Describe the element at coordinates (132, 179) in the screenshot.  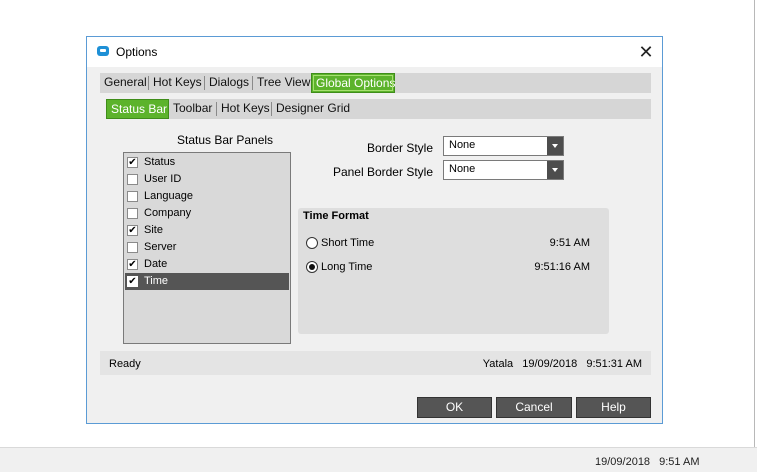
I see `checkbox-user-id` at that location.